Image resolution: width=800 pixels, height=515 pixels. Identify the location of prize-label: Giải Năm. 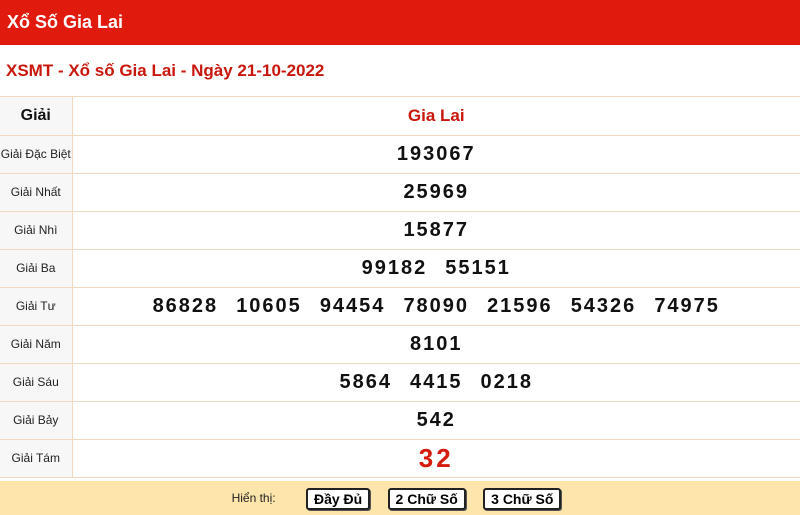
(36, 344).